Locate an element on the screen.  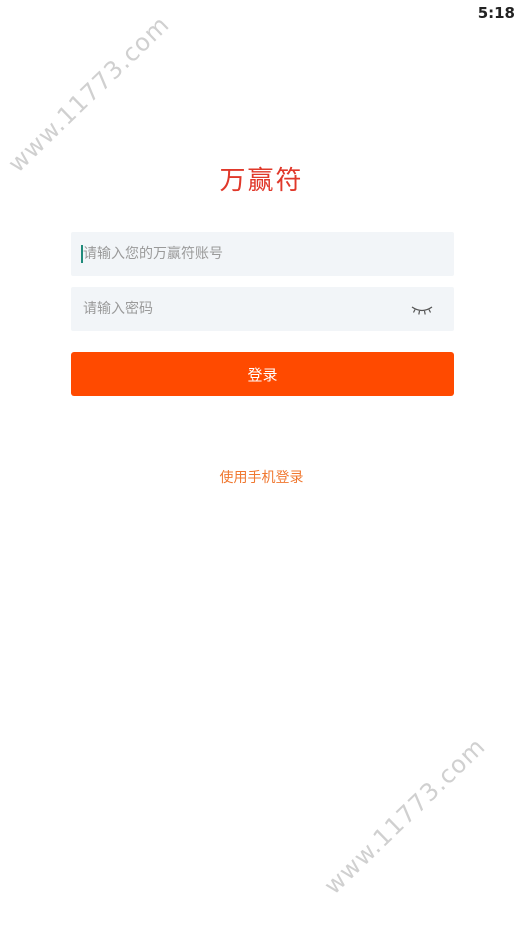
app-logo: 万赢符 is located at coordinates (261, 181).